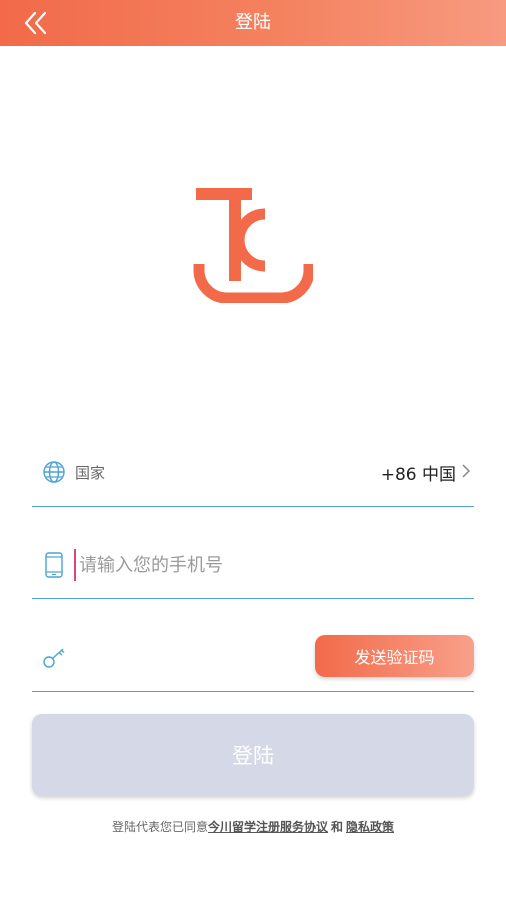 The image size is (506, 900). Describe the element at coordinates (268, 827) in the screenshot. I see `terms-link: 今川留学注册服务协议` at that location.